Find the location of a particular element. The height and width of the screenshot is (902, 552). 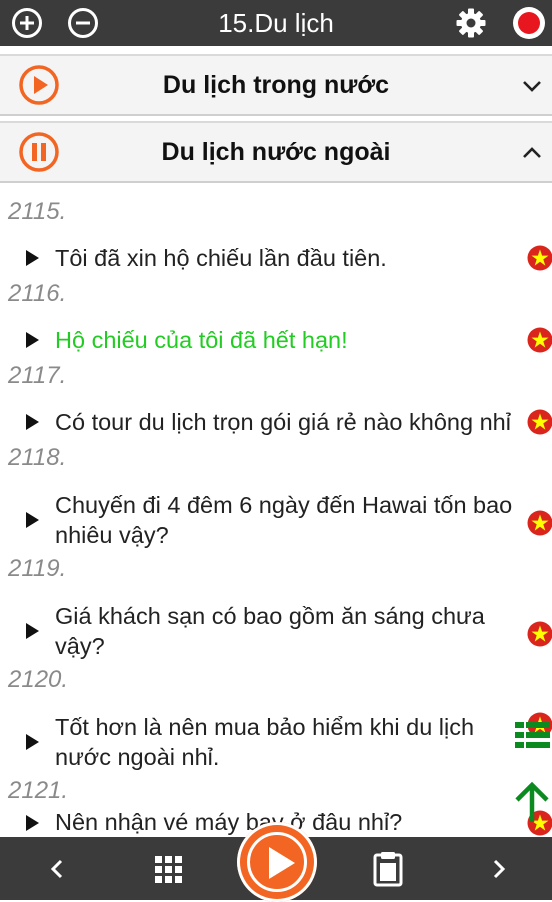

section-title: Du lịch trong nước is located at coordinates (276, 85).